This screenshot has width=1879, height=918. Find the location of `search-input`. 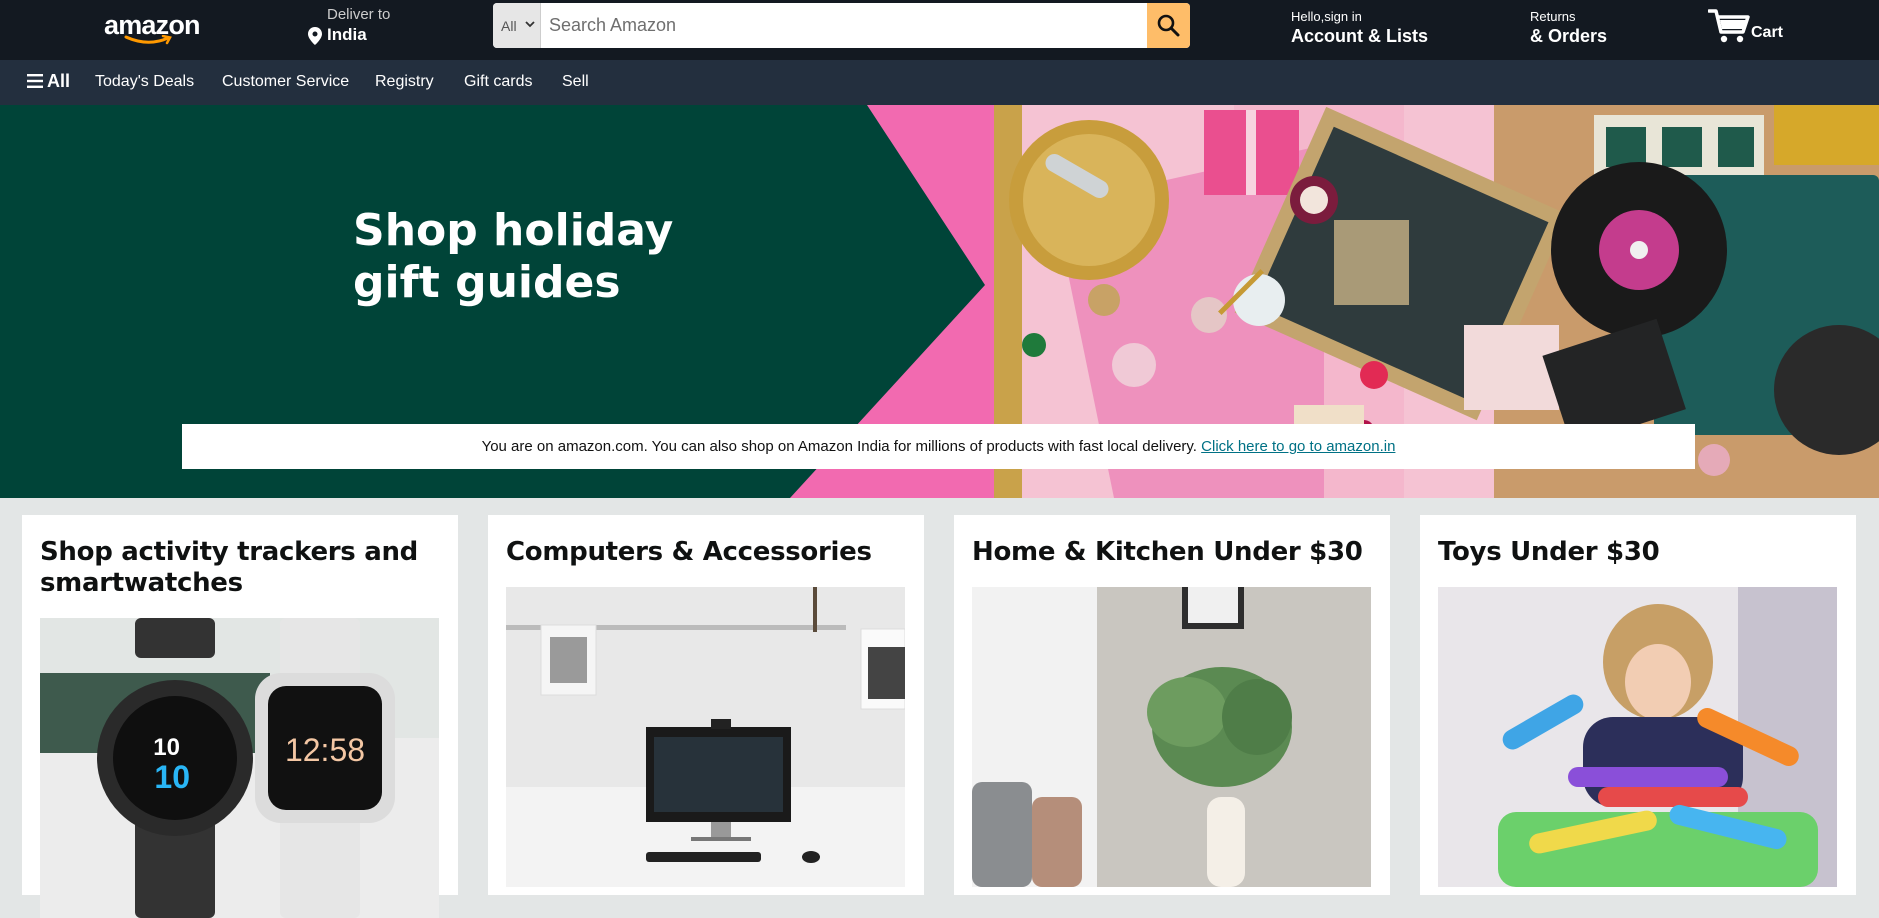

search-input is located at coordinates (841, 25).